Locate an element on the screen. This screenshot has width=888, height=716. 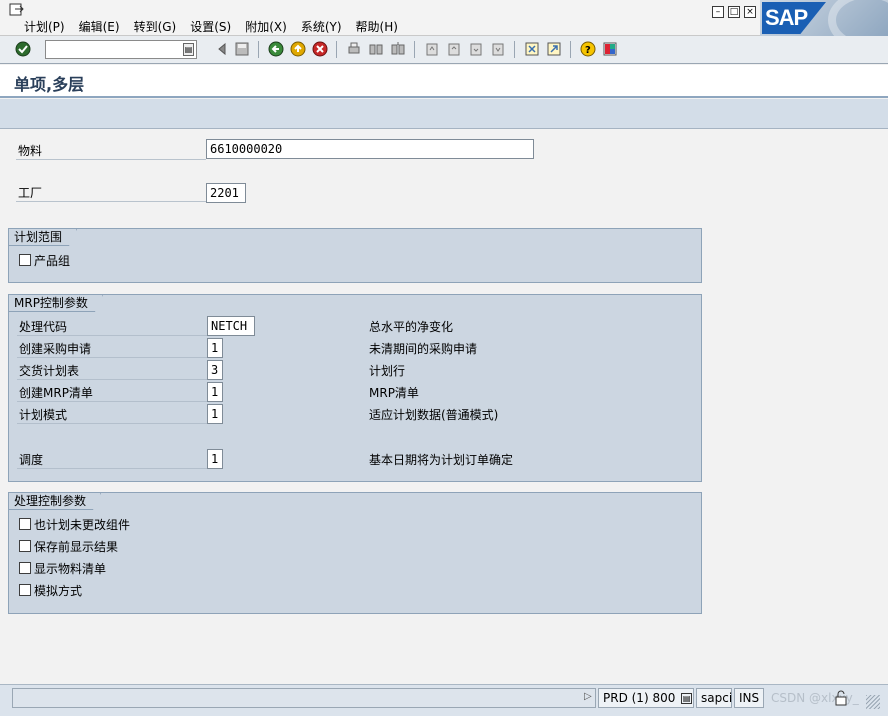
menu-edit: 编辑(E) is located at coordinates (99, 26).